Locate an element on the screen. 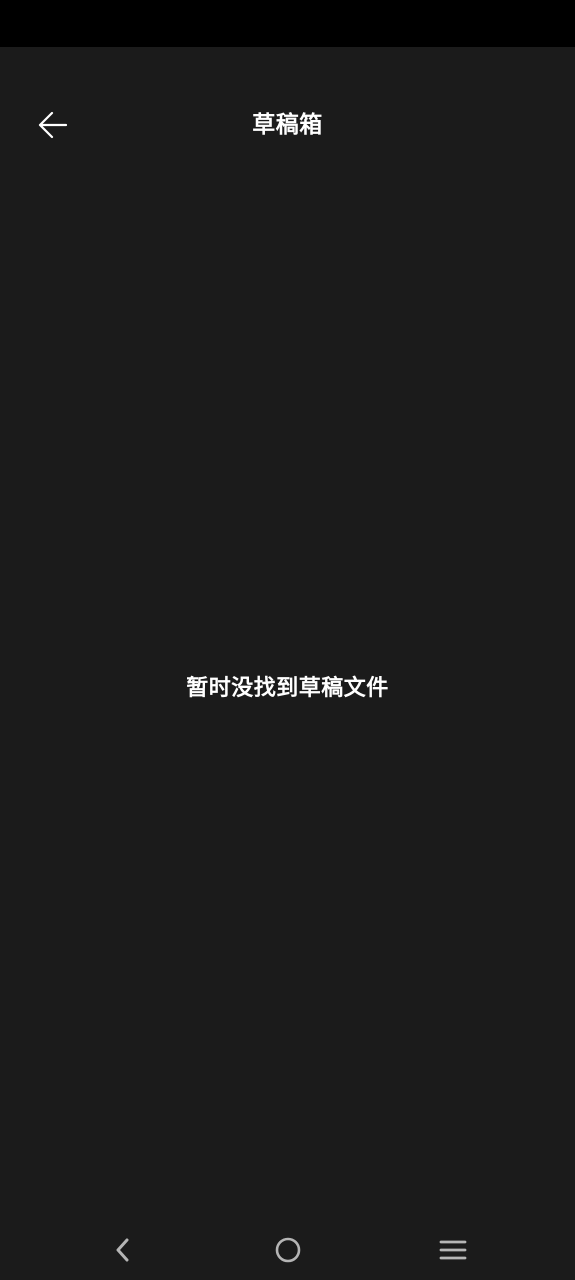 This screenshot has width=575, height=1280. circle-home-icon is located at coordinates (288, 1250).